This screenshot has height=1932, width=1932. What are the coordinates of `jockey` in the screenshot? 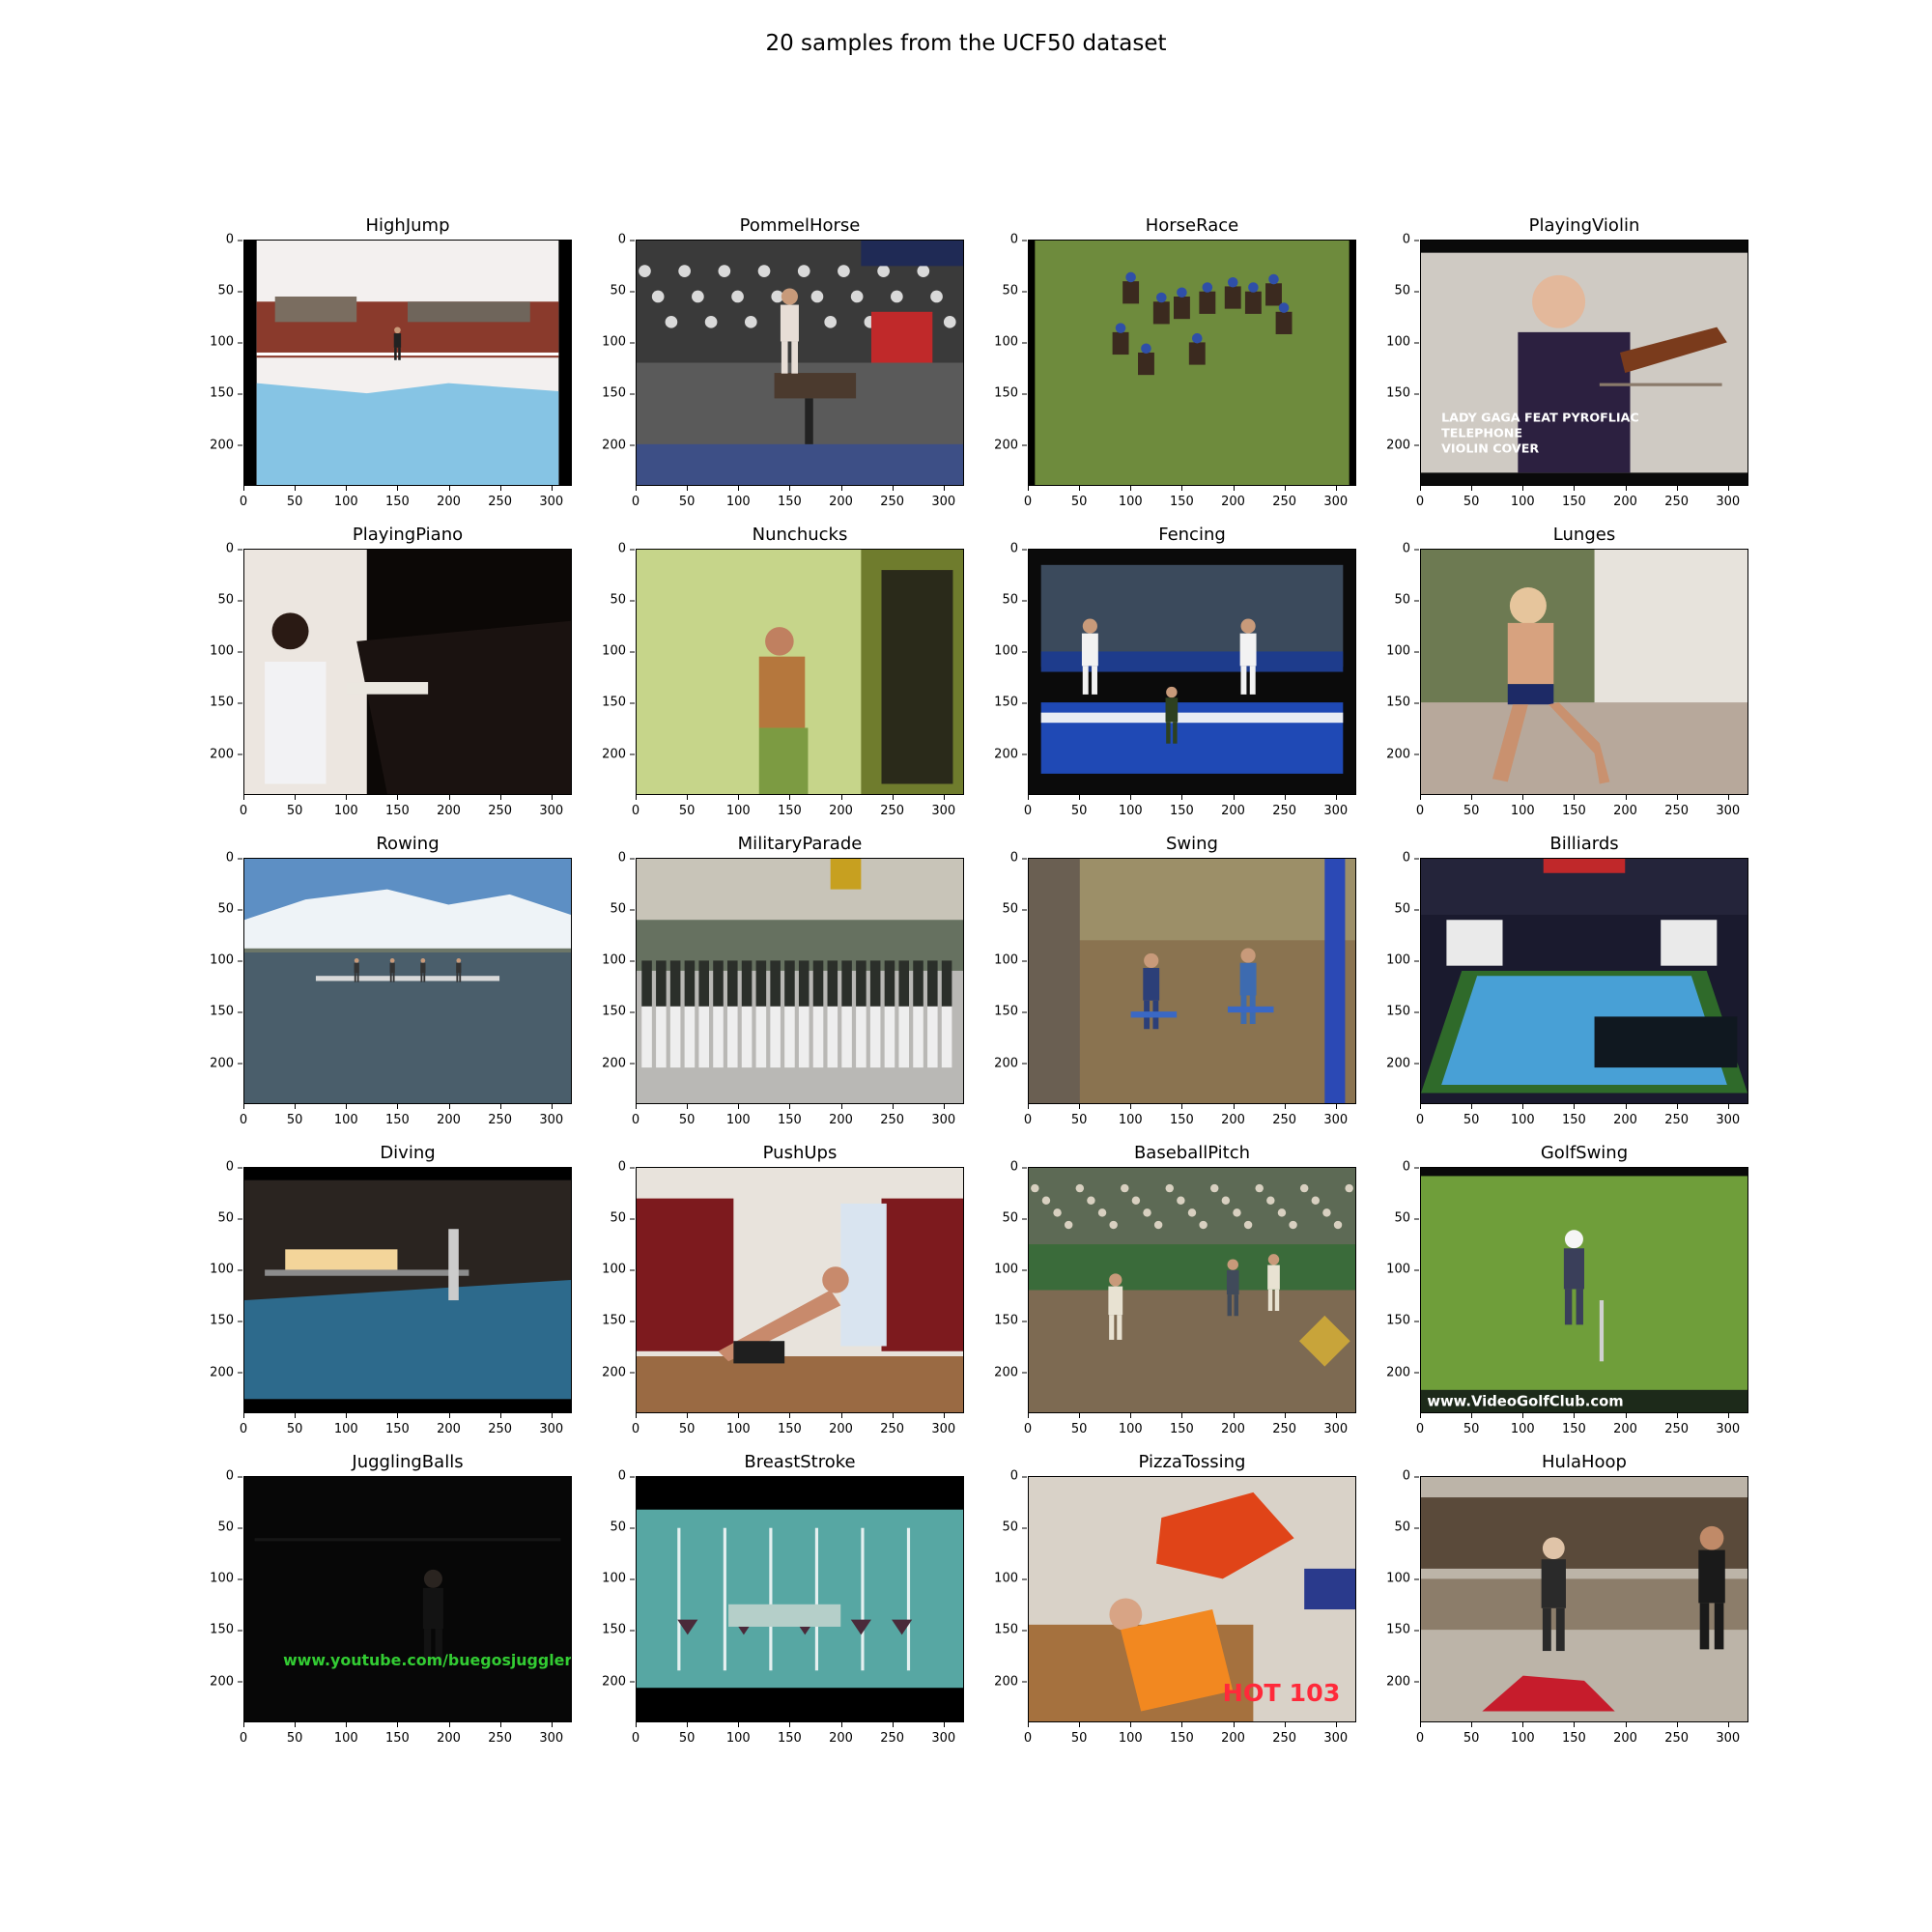 It's located at (1146, 349).